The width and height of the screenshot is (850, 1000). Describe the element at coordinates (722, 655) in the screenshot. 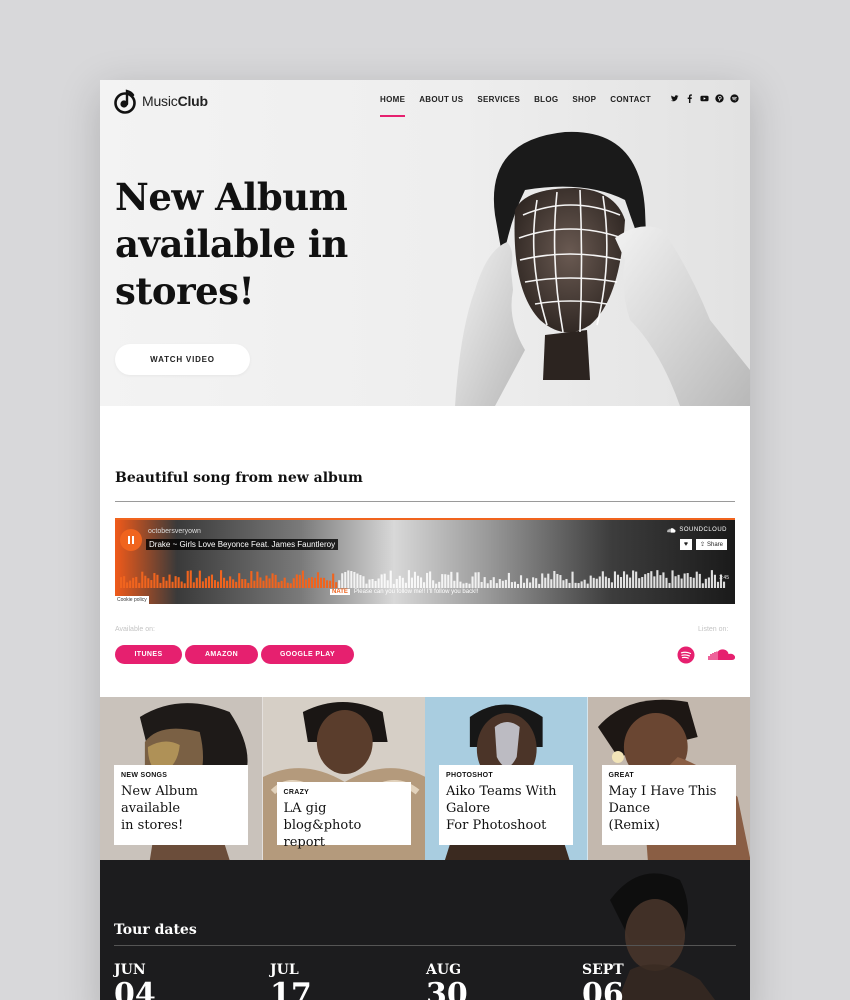

I see `soundcloud-icon` at that location.